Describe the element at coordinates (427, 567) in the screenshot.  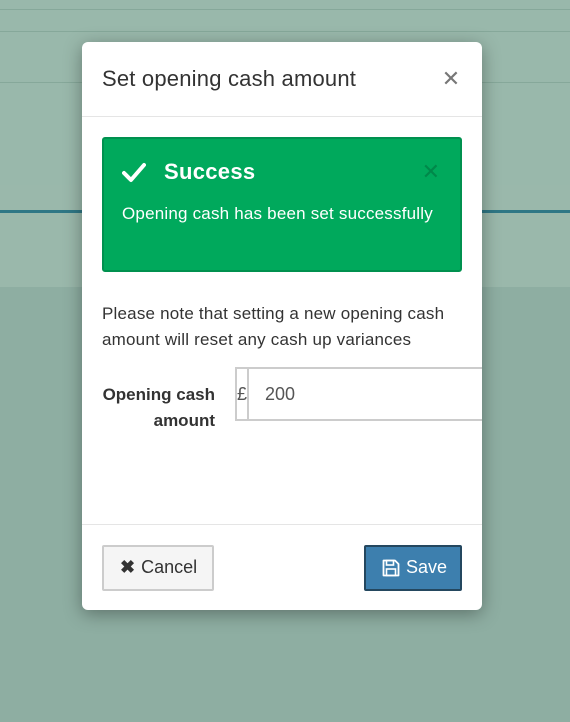
I see `save-label: Save` at that location.